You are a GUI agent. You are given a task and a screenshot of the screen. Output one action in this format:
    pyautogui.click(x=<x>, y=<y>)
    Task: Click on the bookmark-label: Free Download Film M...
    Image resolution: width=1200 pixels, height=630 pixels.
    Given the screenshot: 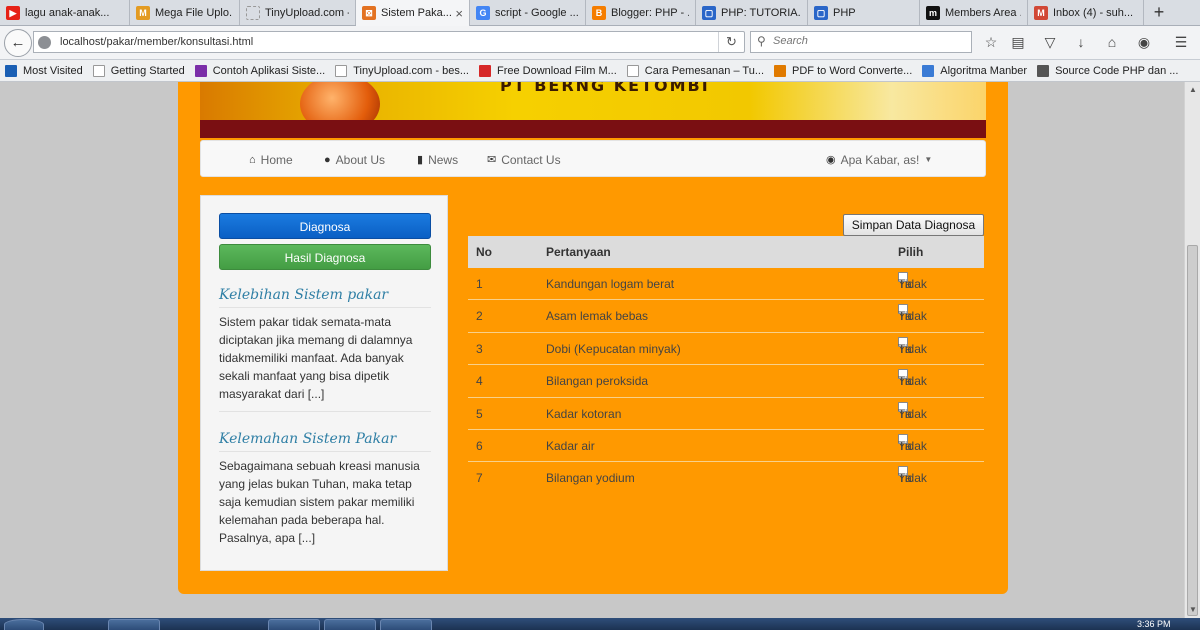 What is the action you would take?
    pyautogui.click(x=556, y=70)
    